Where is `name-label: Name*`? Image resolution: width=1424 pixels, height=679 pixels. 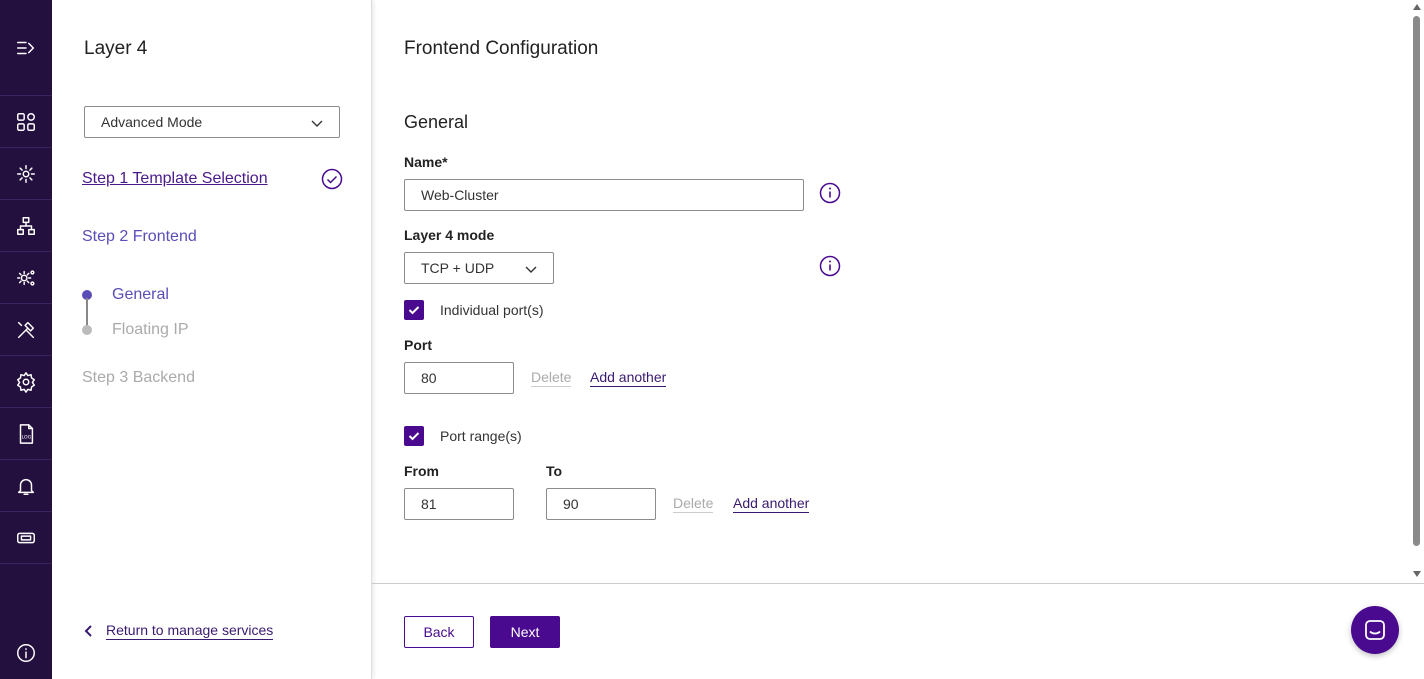 name-label: Name* is located at coordinates (426, 162).